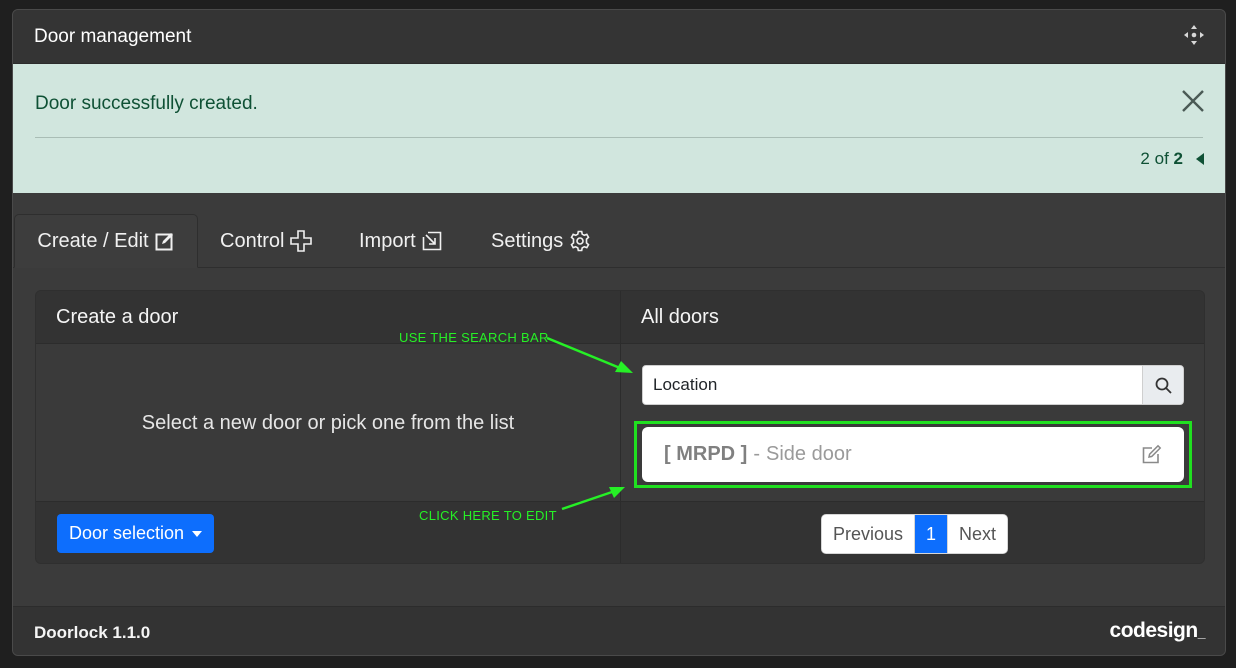 The height and width of the screenshot is (668, 1236). Describe the element at coordinates (913, 454) in the screenshot. I see `door-list-item: [ MRPD ] - Side door` at that location.